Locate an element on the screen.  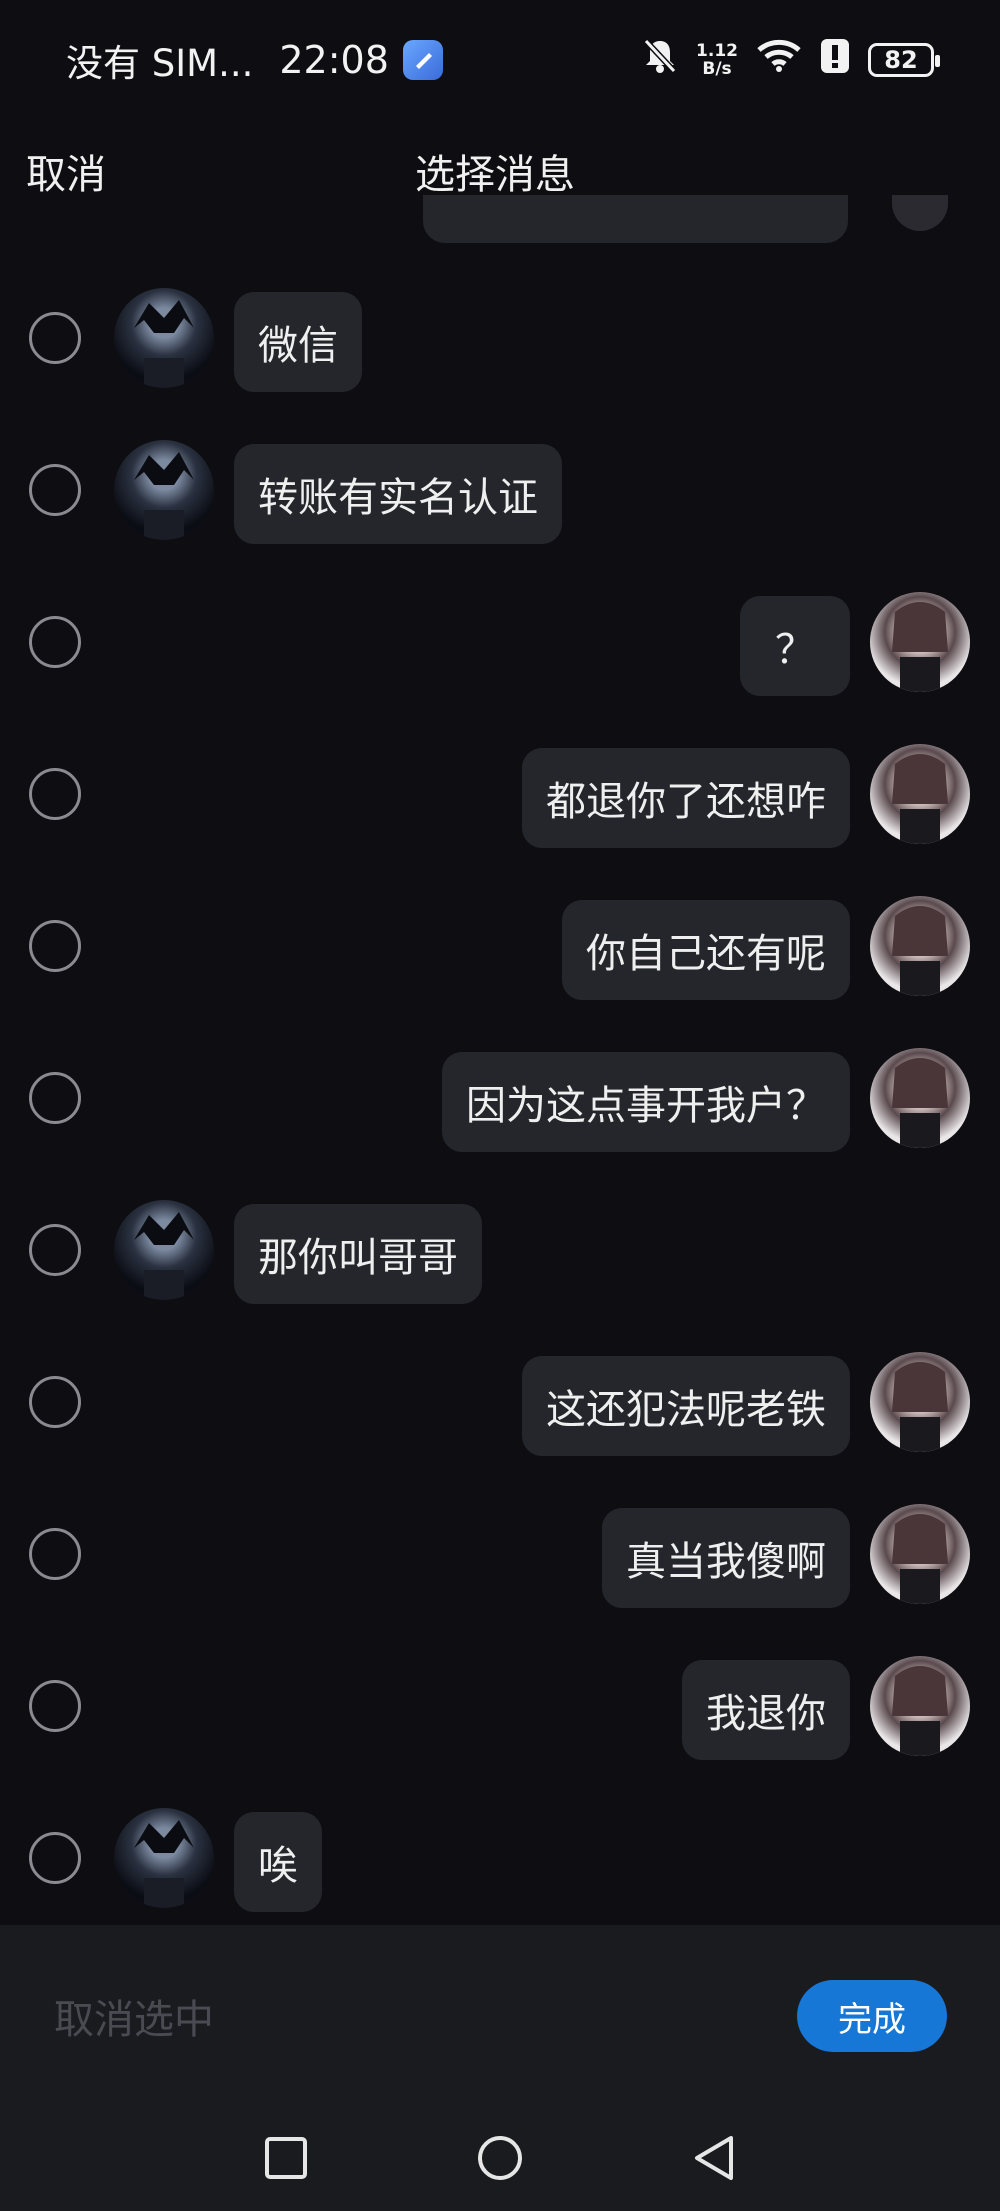
clock: 22:08 is located at coordinates (334, 60).